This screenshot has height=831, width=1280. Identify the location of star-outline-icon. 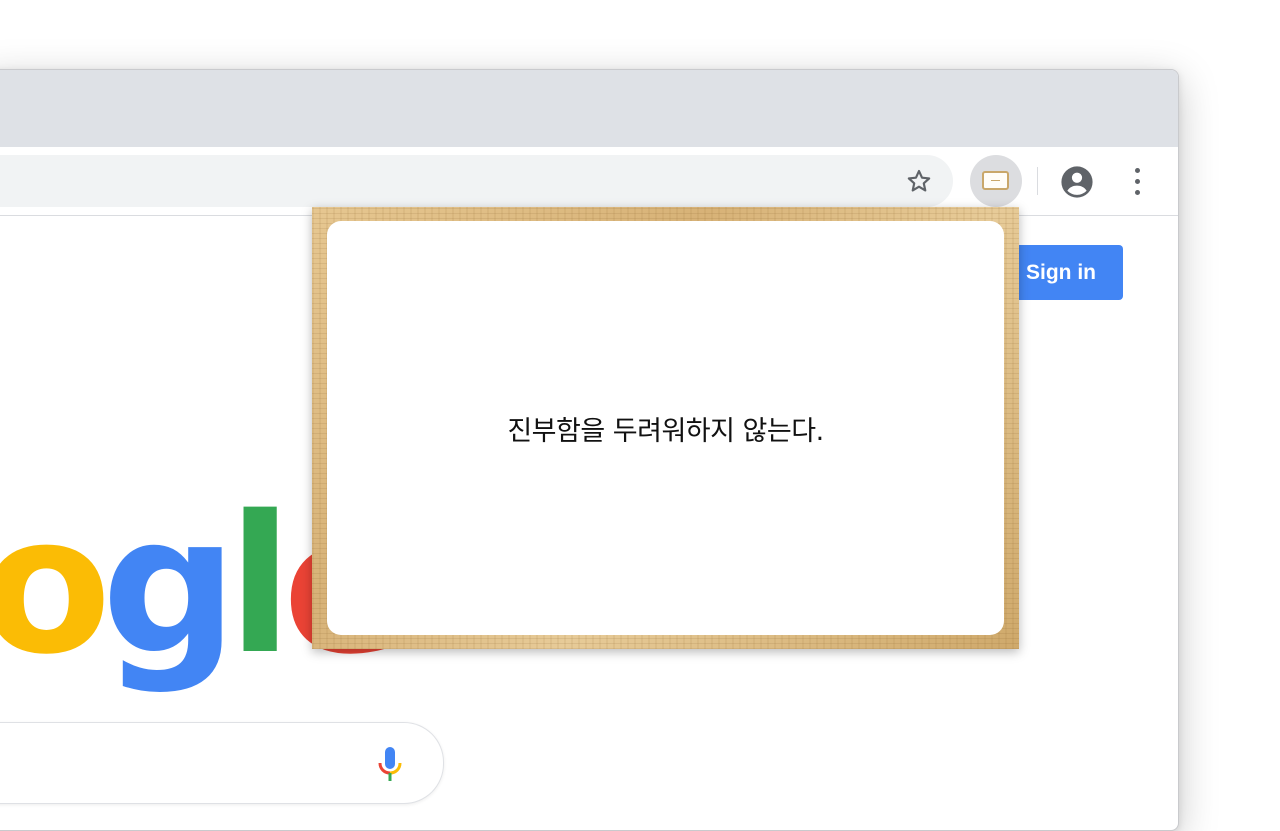
(919, 181).